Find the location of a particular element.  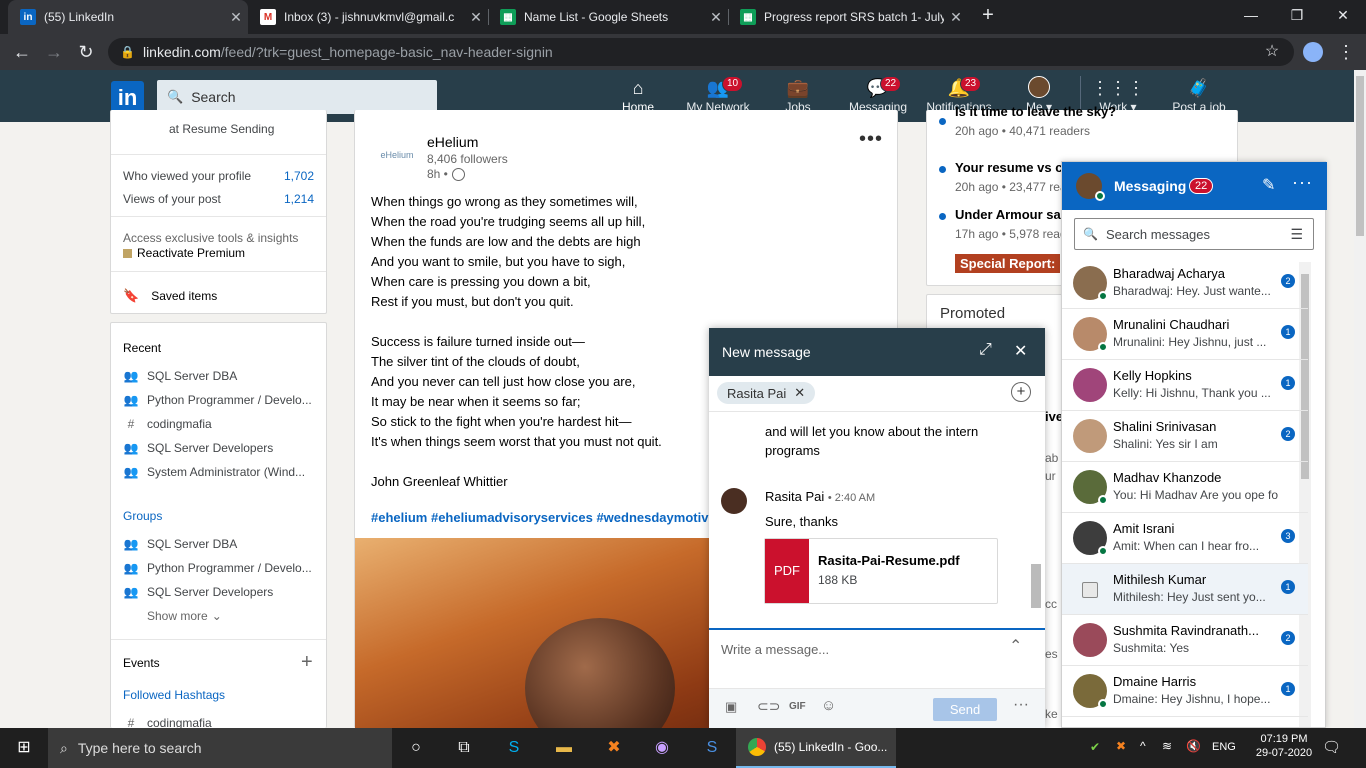

close-icon: ✕ is located at coordinates (1020, 351).